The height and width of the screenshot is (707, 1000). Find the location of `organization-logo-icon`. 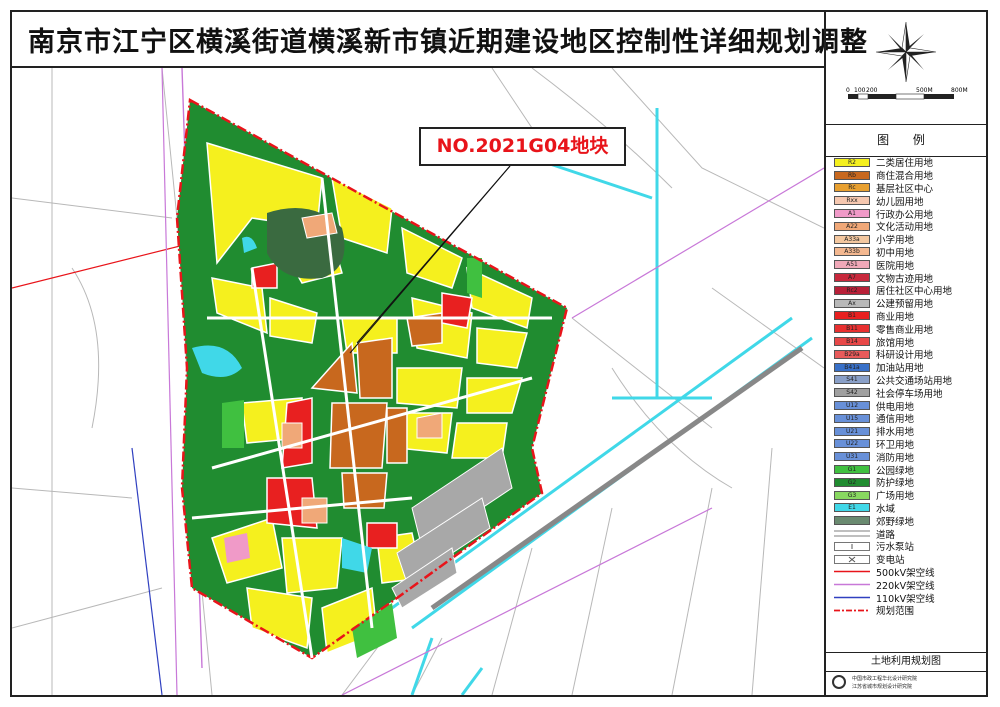

organization-logo-icon is located at coordinates (839, 682).